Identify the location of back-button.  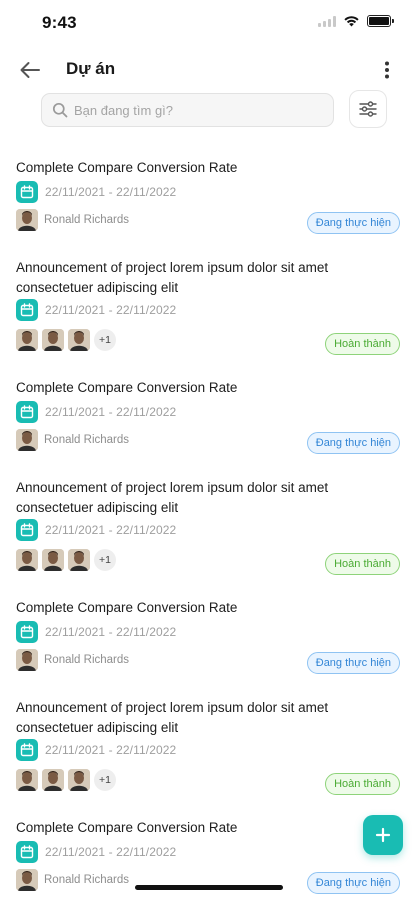
(30, 70).